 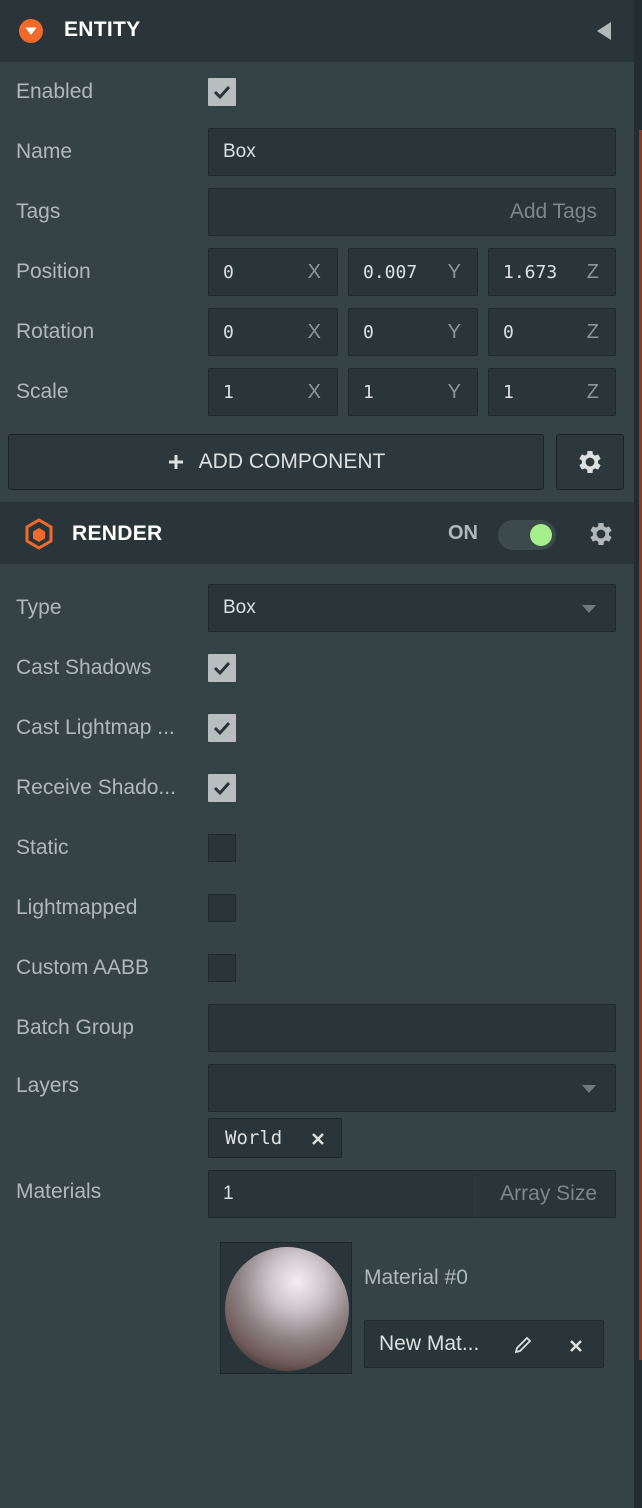 I want to click on materials-count: 1, so click(x=228, y=1193).